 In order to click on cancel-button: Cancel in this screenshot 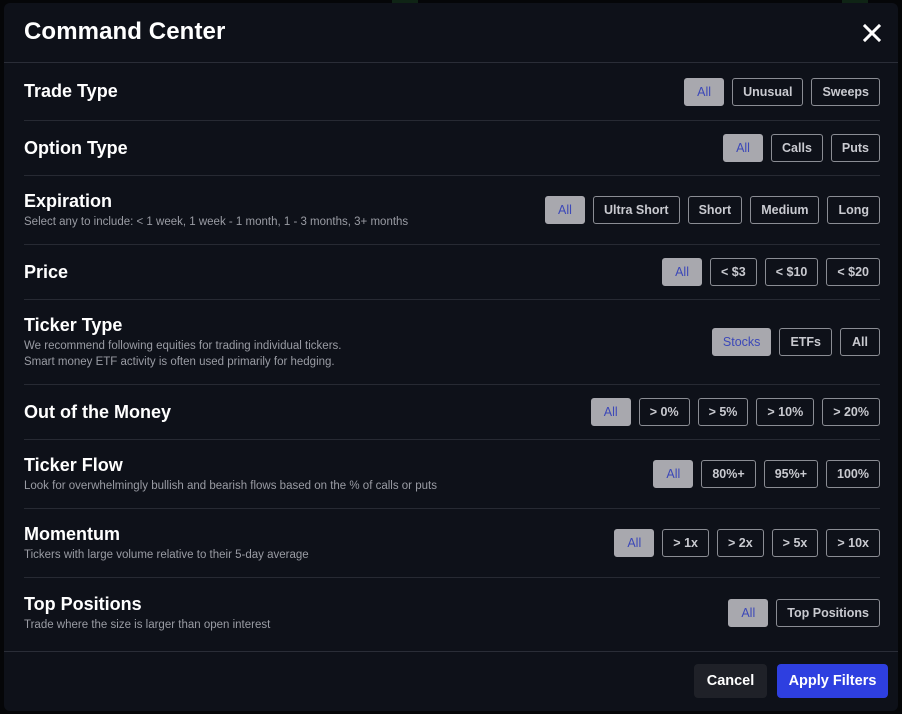, I will do `click(730, 681)`.